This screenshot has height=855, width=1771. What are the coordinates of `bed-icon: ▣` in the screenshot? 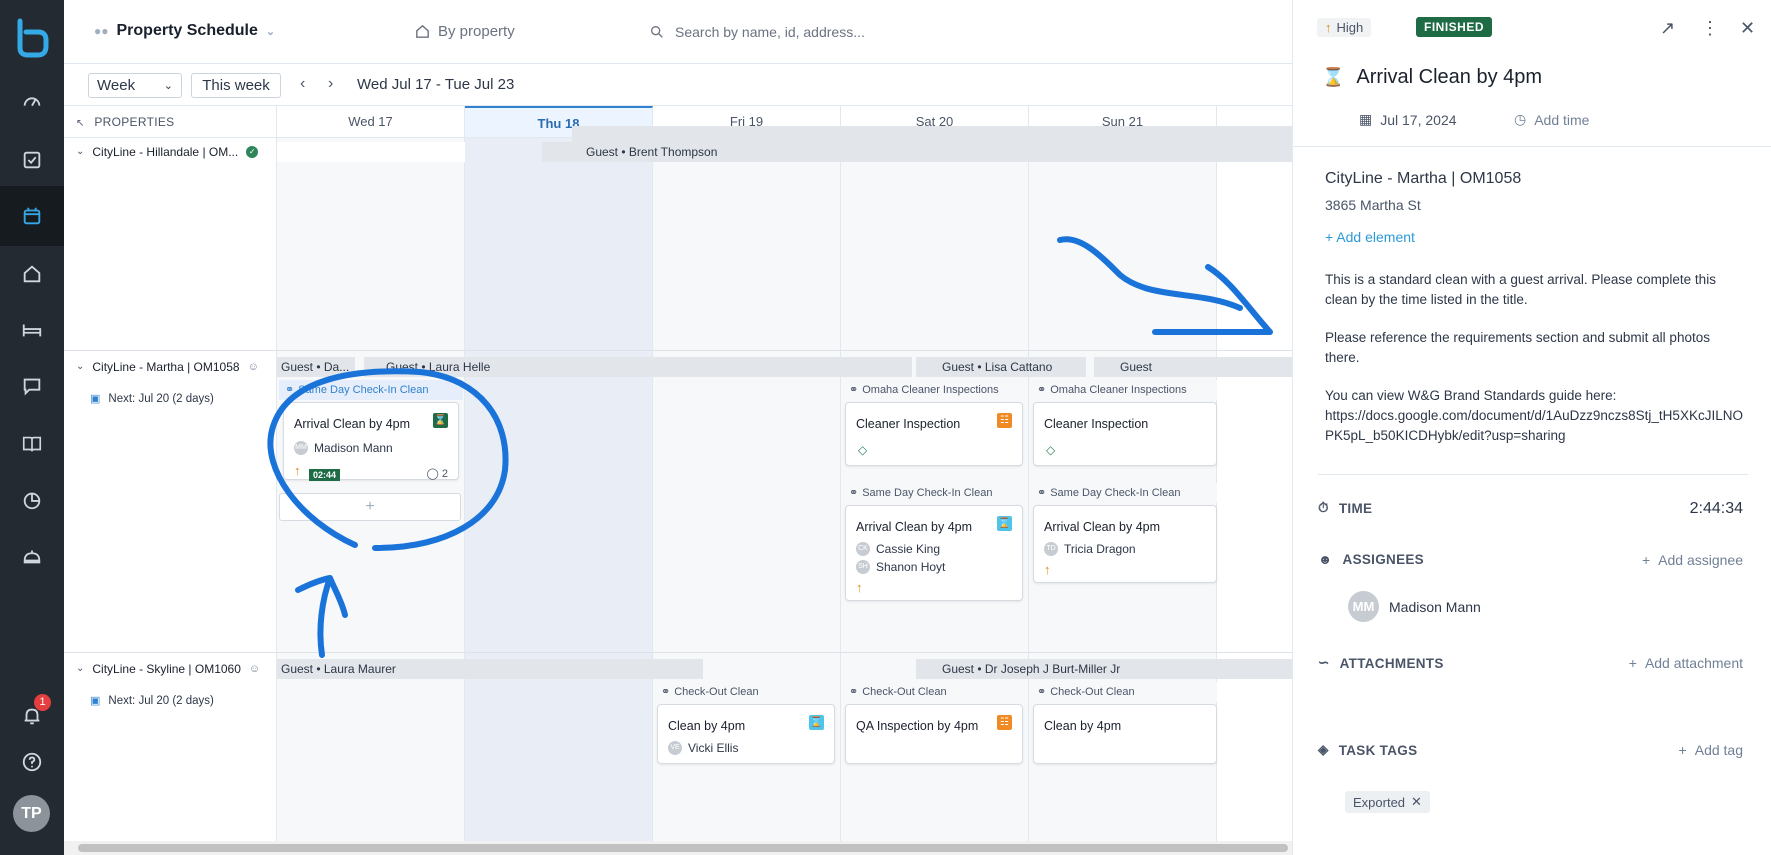 It's located at (95, 399).